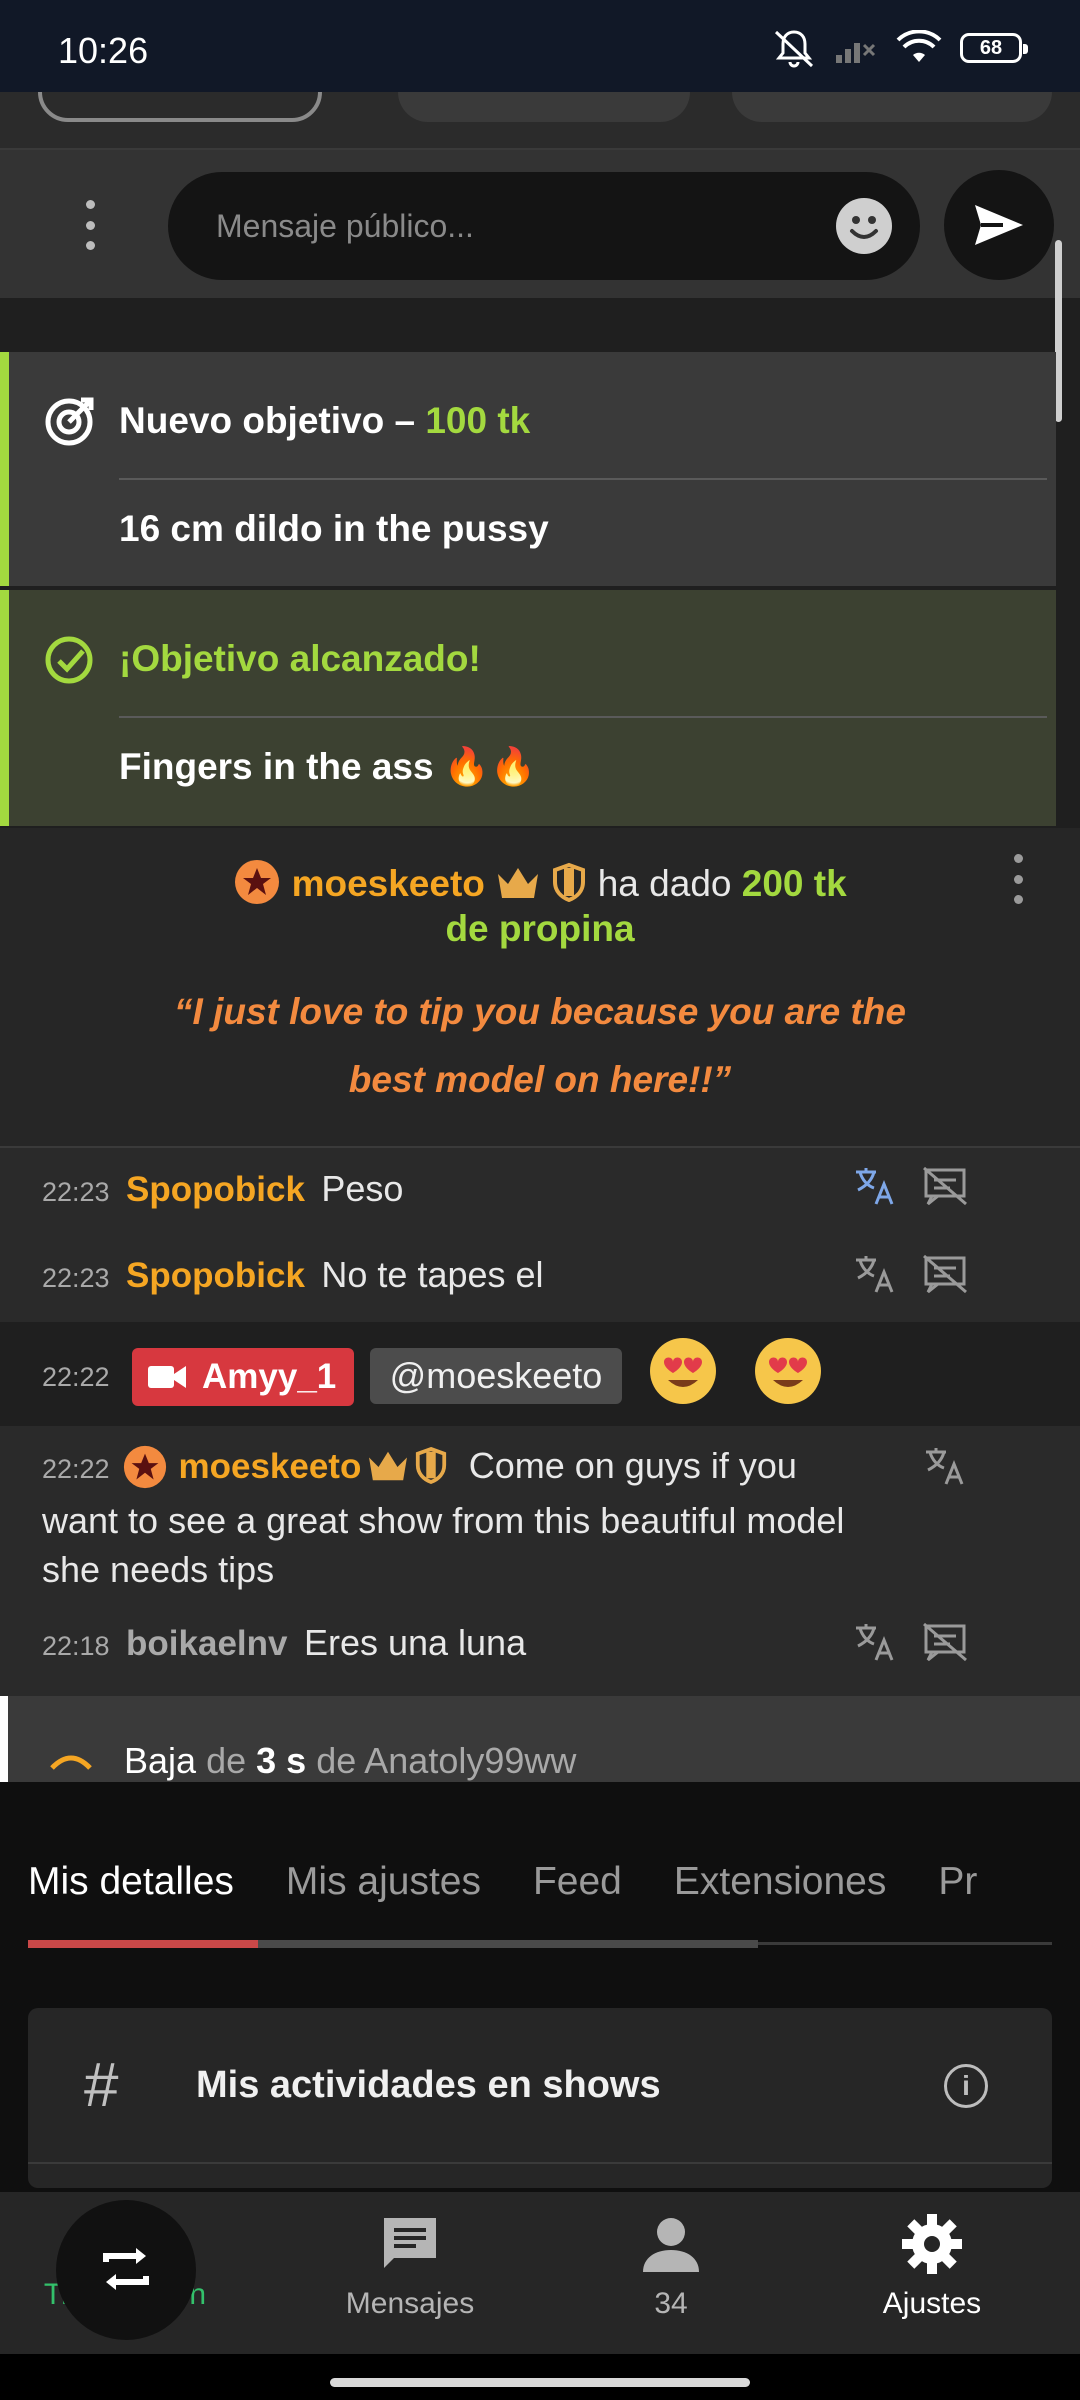  Describe the element at coordinates (269, 1376) in the screenshot. I see `model-name: Amyy_1` at that location.